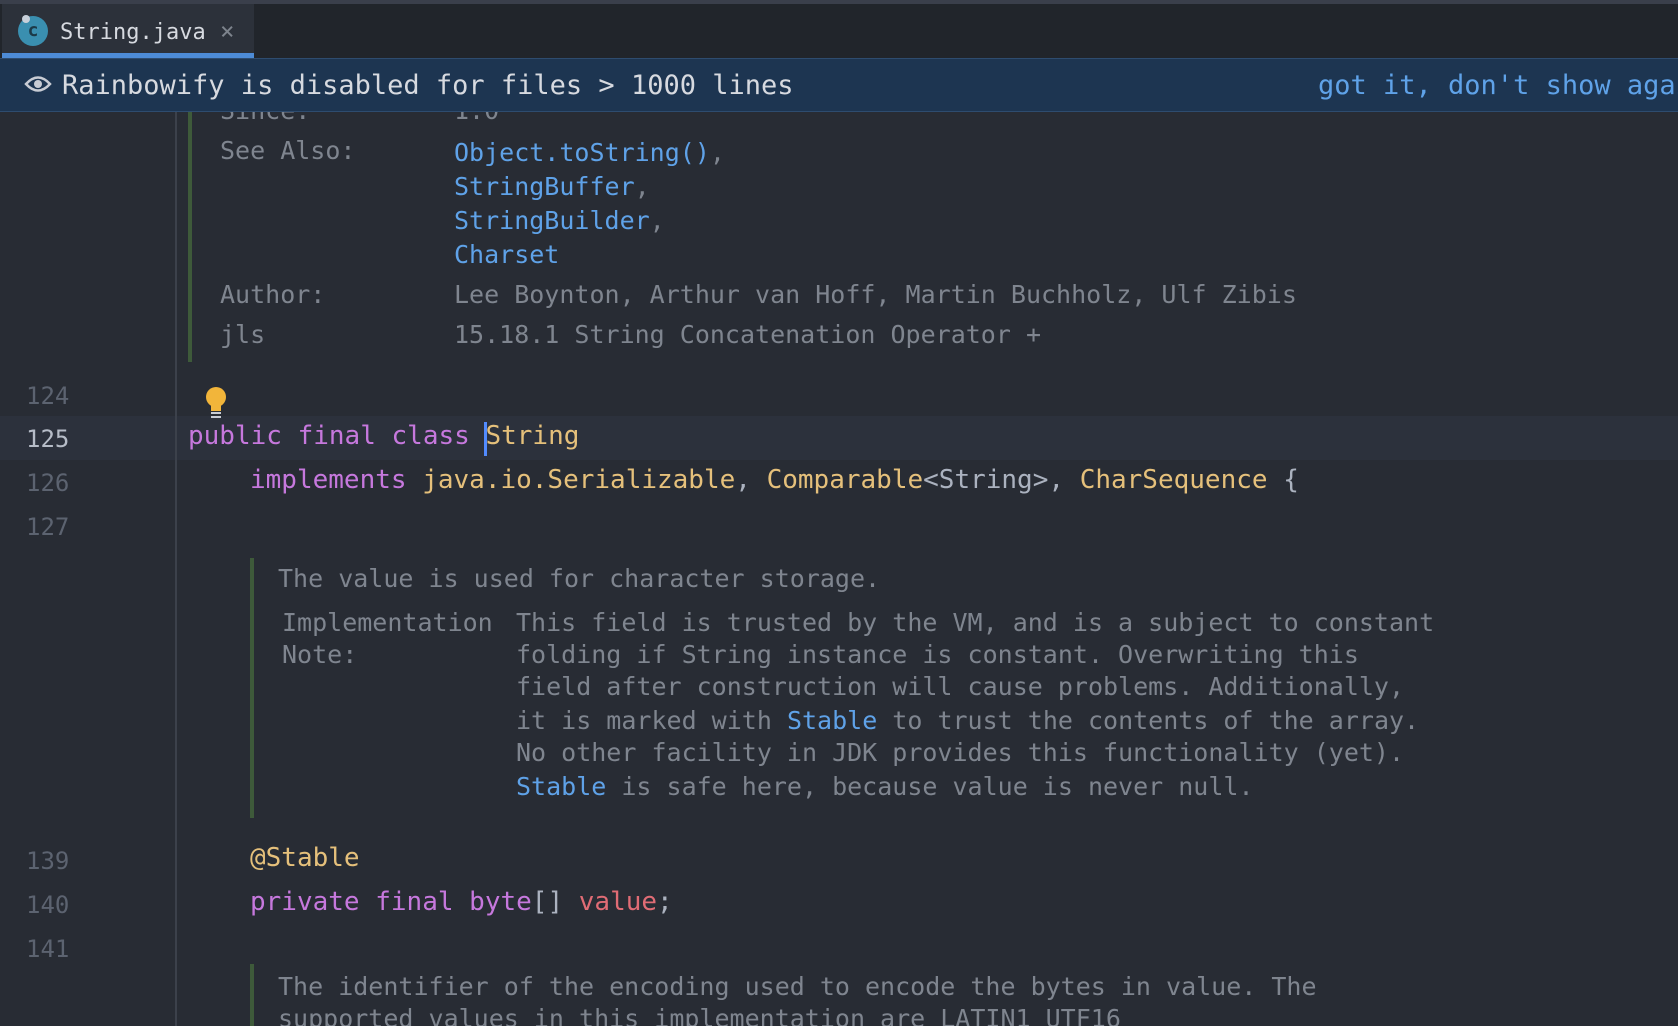  What do you see at coordinates (430, 436) in the screenshot?
I see `keyword-class: class` at bounding box center [430, 436].